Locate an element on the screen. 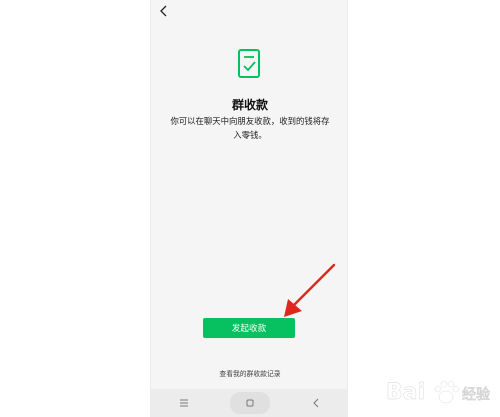 This screenshot has width=500, height=417. back-button is located at coordinates (164, 11).